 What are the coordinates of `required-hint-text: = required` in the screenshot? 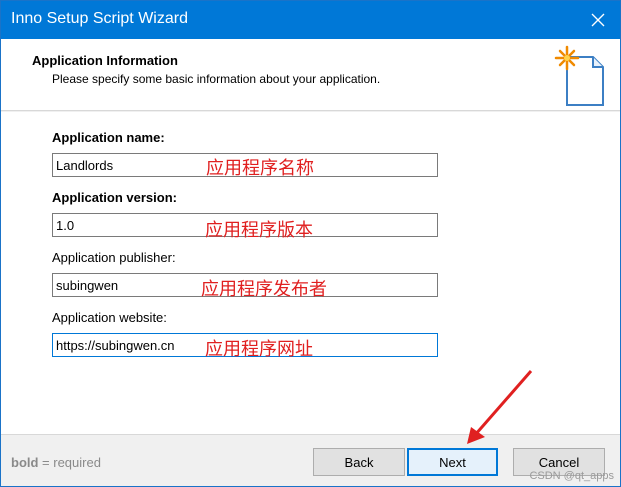 It's located at (69, 462).